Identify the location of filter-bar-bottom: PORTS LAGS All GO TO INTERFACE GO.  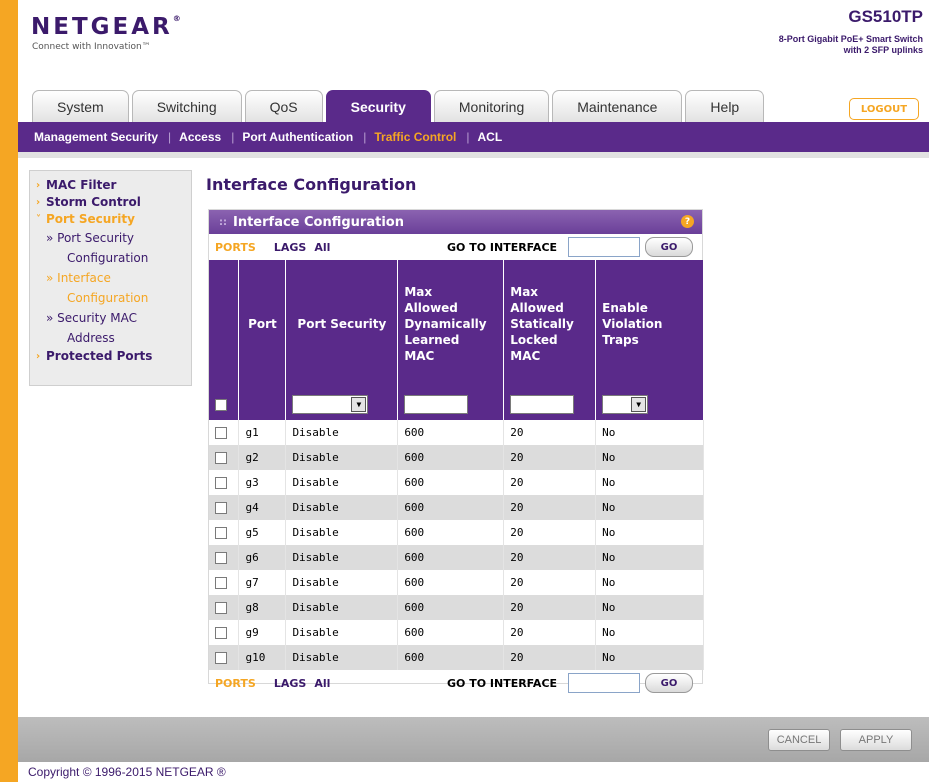
(455, 683).